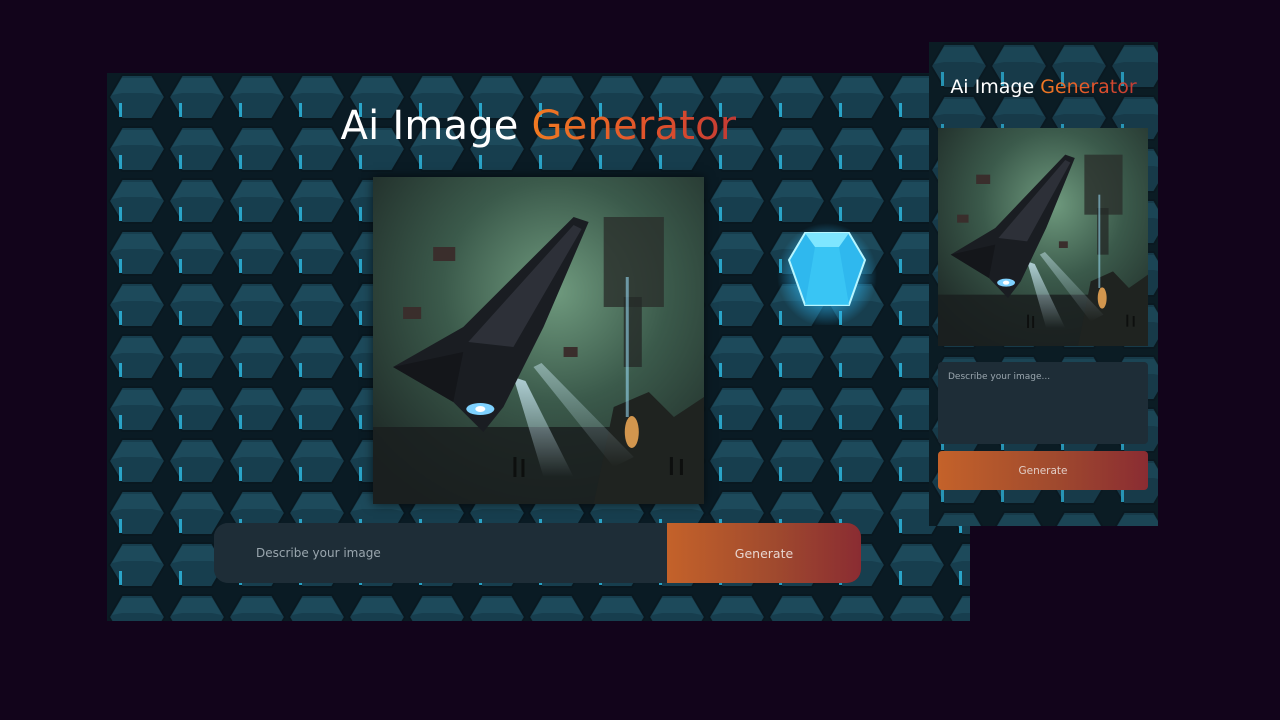 The height and width of the screenshot is (720, 1280). What do you see at coordinates (764, 553) in the screenshot?
I see `generate-button: Generate` at bounding box center [764, 553].